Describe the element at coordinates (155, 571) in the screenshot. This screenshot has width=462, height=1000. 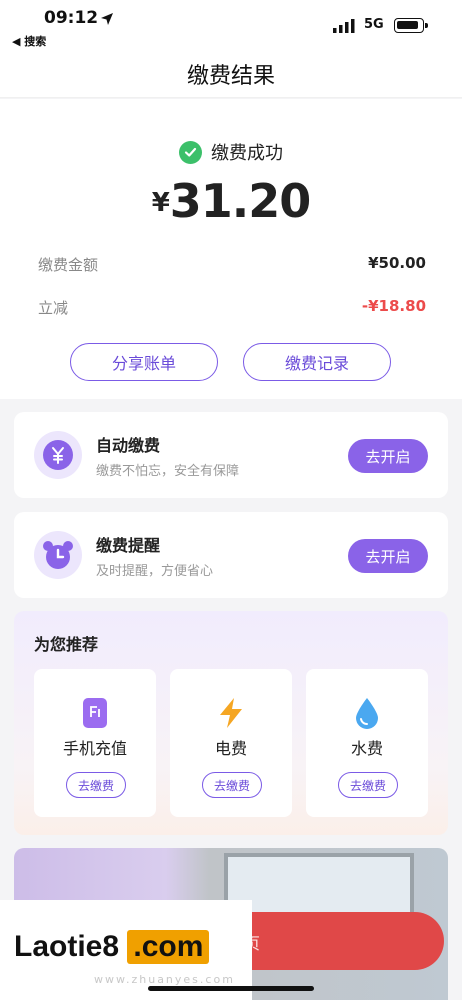
I see `service-subtitle: 及时提醒，方便省心` at that location.